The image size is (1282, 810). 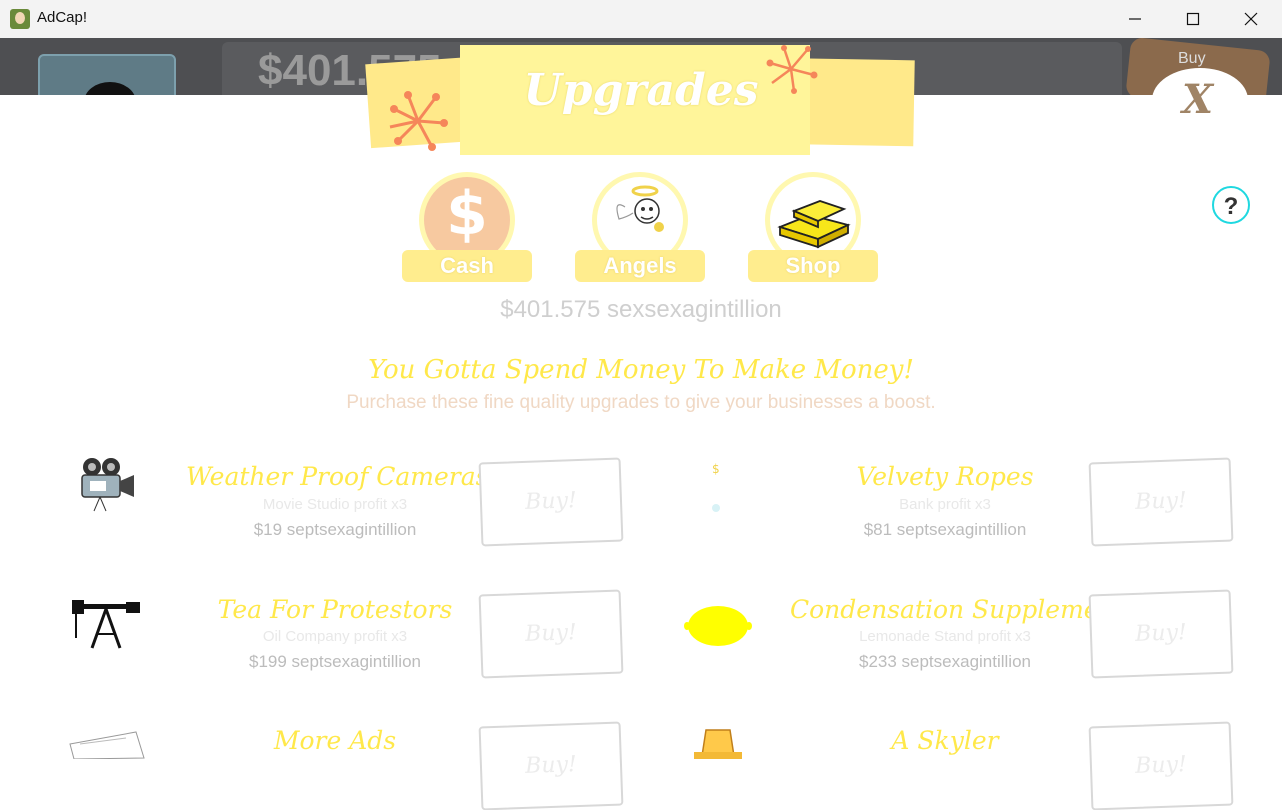 I want to click on car-icon, so click(x=718, y=744).